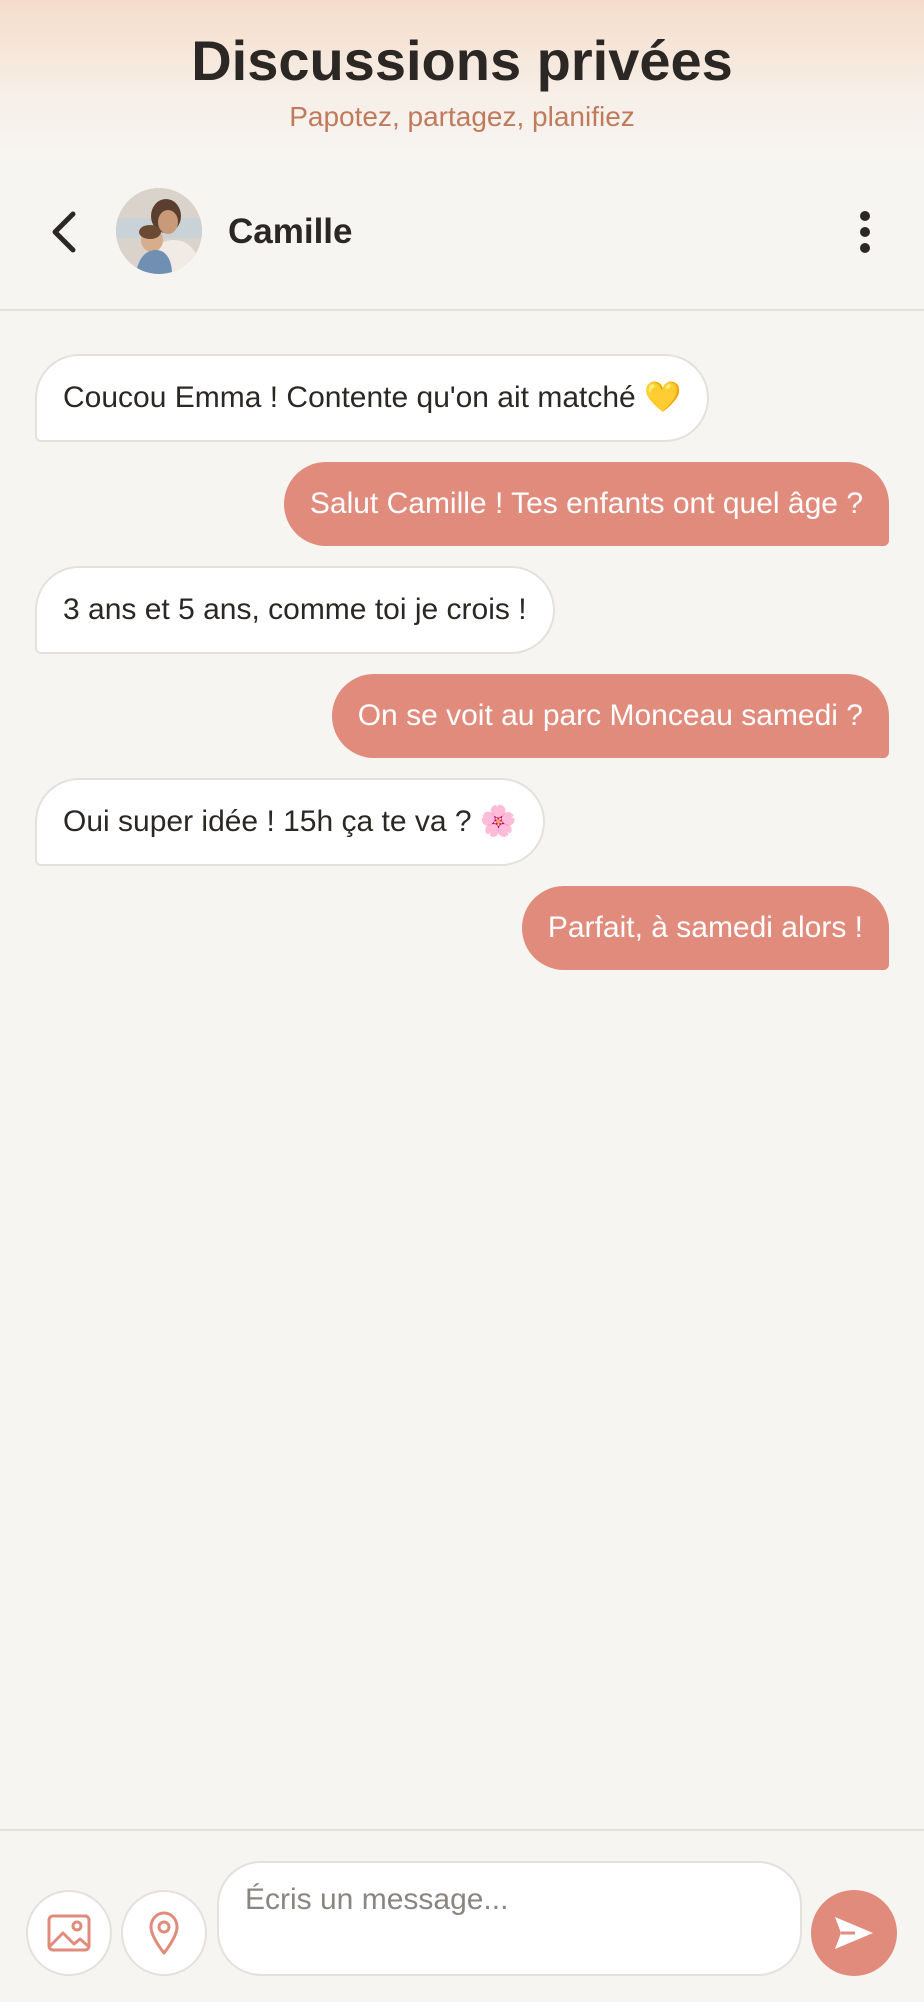 This screenshot has height=2002, width=924. I want to click on avatar, so click(159, 231).